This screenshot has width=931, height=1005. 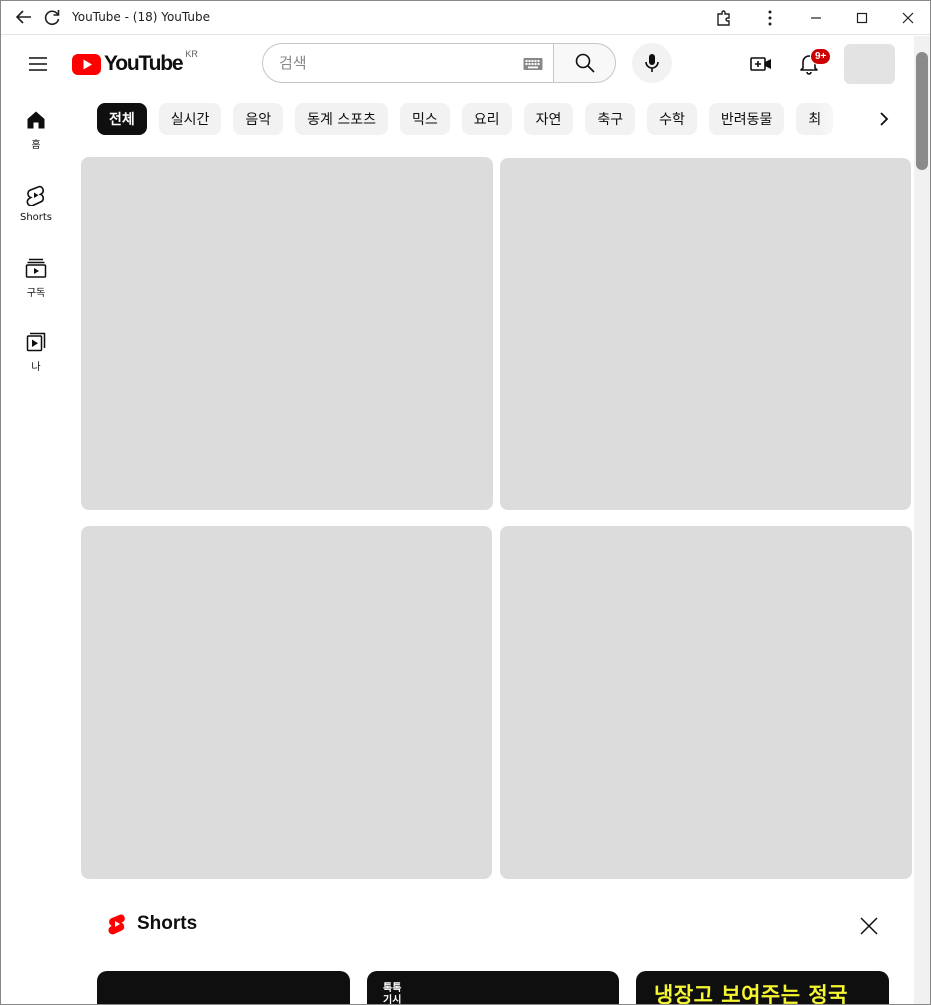 What do you see at coordinates (922, 111) in the screenshot?
I see `scrollbar-thumb` at bounding box center [922, 111].